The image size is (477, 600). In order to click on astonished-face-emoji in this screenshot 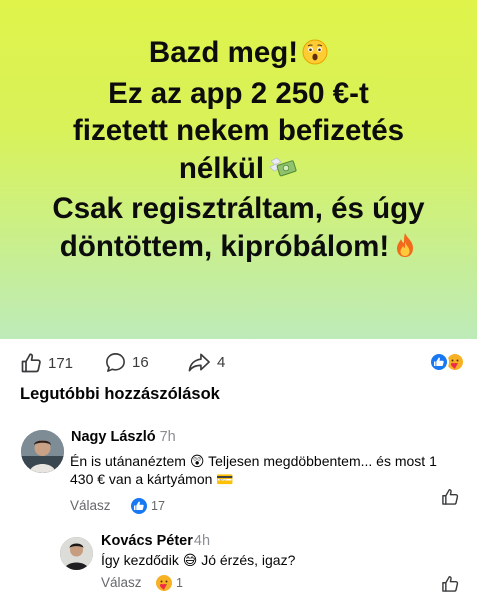, I will do `click(315, 56)`.